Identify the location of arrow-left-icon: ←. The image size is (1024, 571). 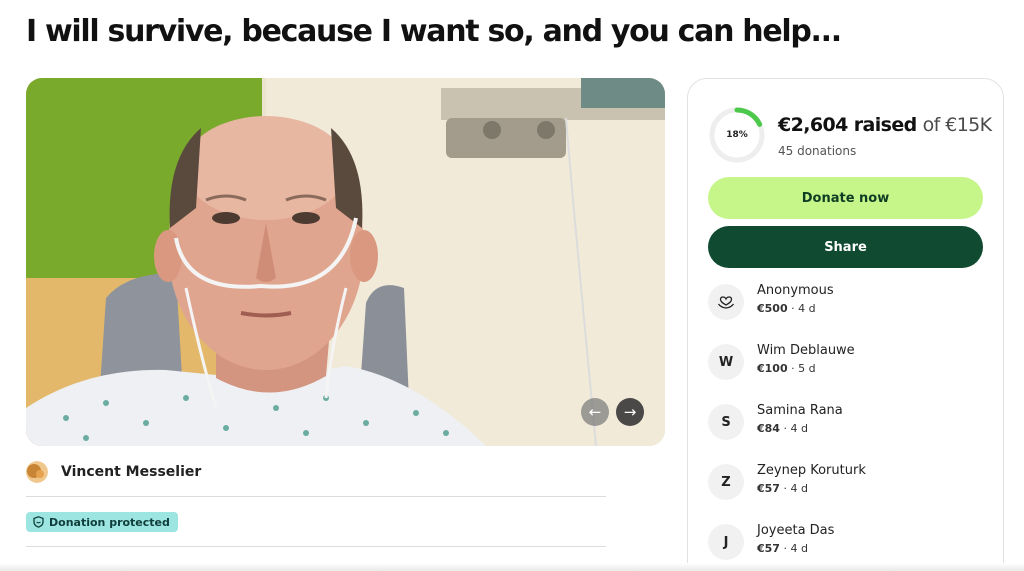
(595, 412).